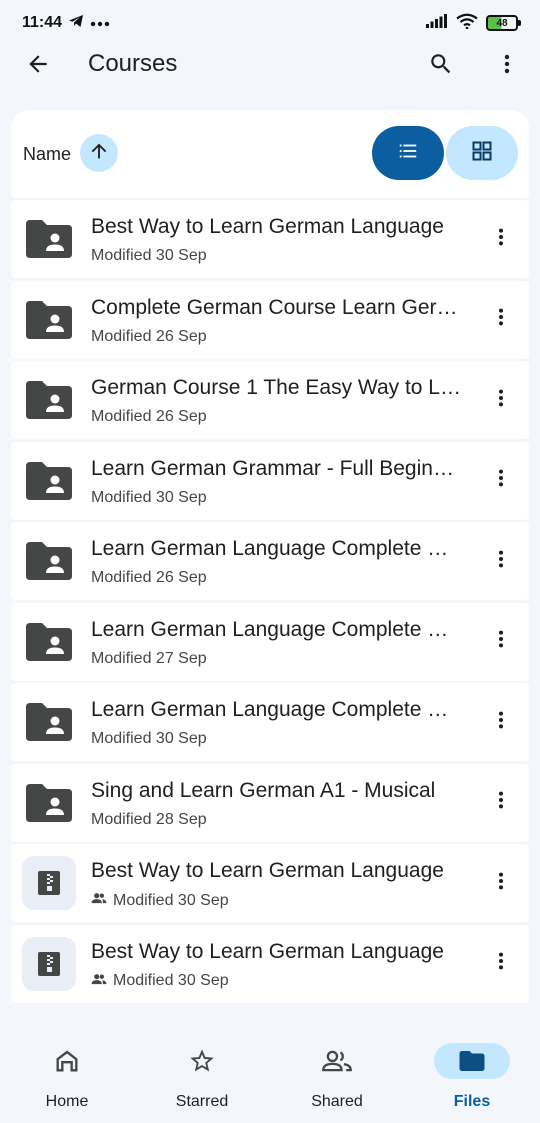 The height and width of the screenshot is (1123, 540). Describe the element at coordinates (270, 1069) in the screenshot. I see `bottom-navigation: Home Starred Shared Files` at that location.